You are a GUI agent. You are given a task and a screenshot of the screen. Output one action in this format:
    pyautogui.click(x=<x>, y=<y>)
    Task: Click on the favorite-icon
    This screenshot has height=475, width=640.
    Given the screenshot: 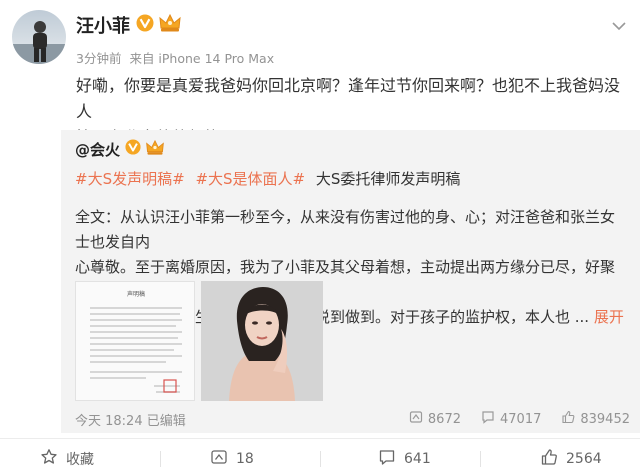 What is the action you would take?
    pyautogui.click(x=49, y=459)
    